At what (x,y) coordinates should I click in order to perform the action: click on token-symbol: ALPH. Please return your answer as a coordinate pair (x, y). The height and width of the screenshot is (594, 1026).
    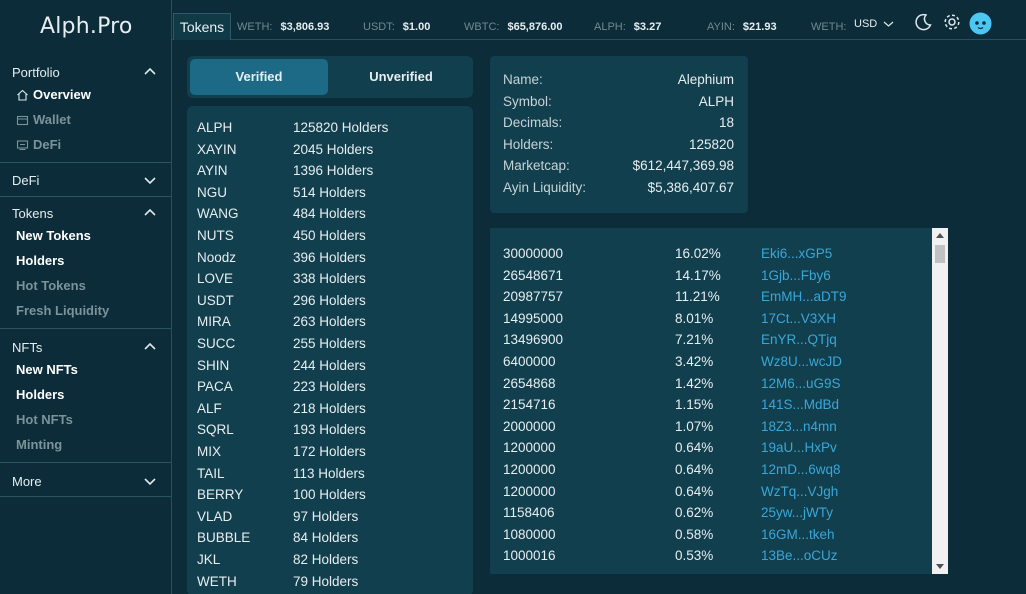
    Looking at the image, I should click on (215, 127).